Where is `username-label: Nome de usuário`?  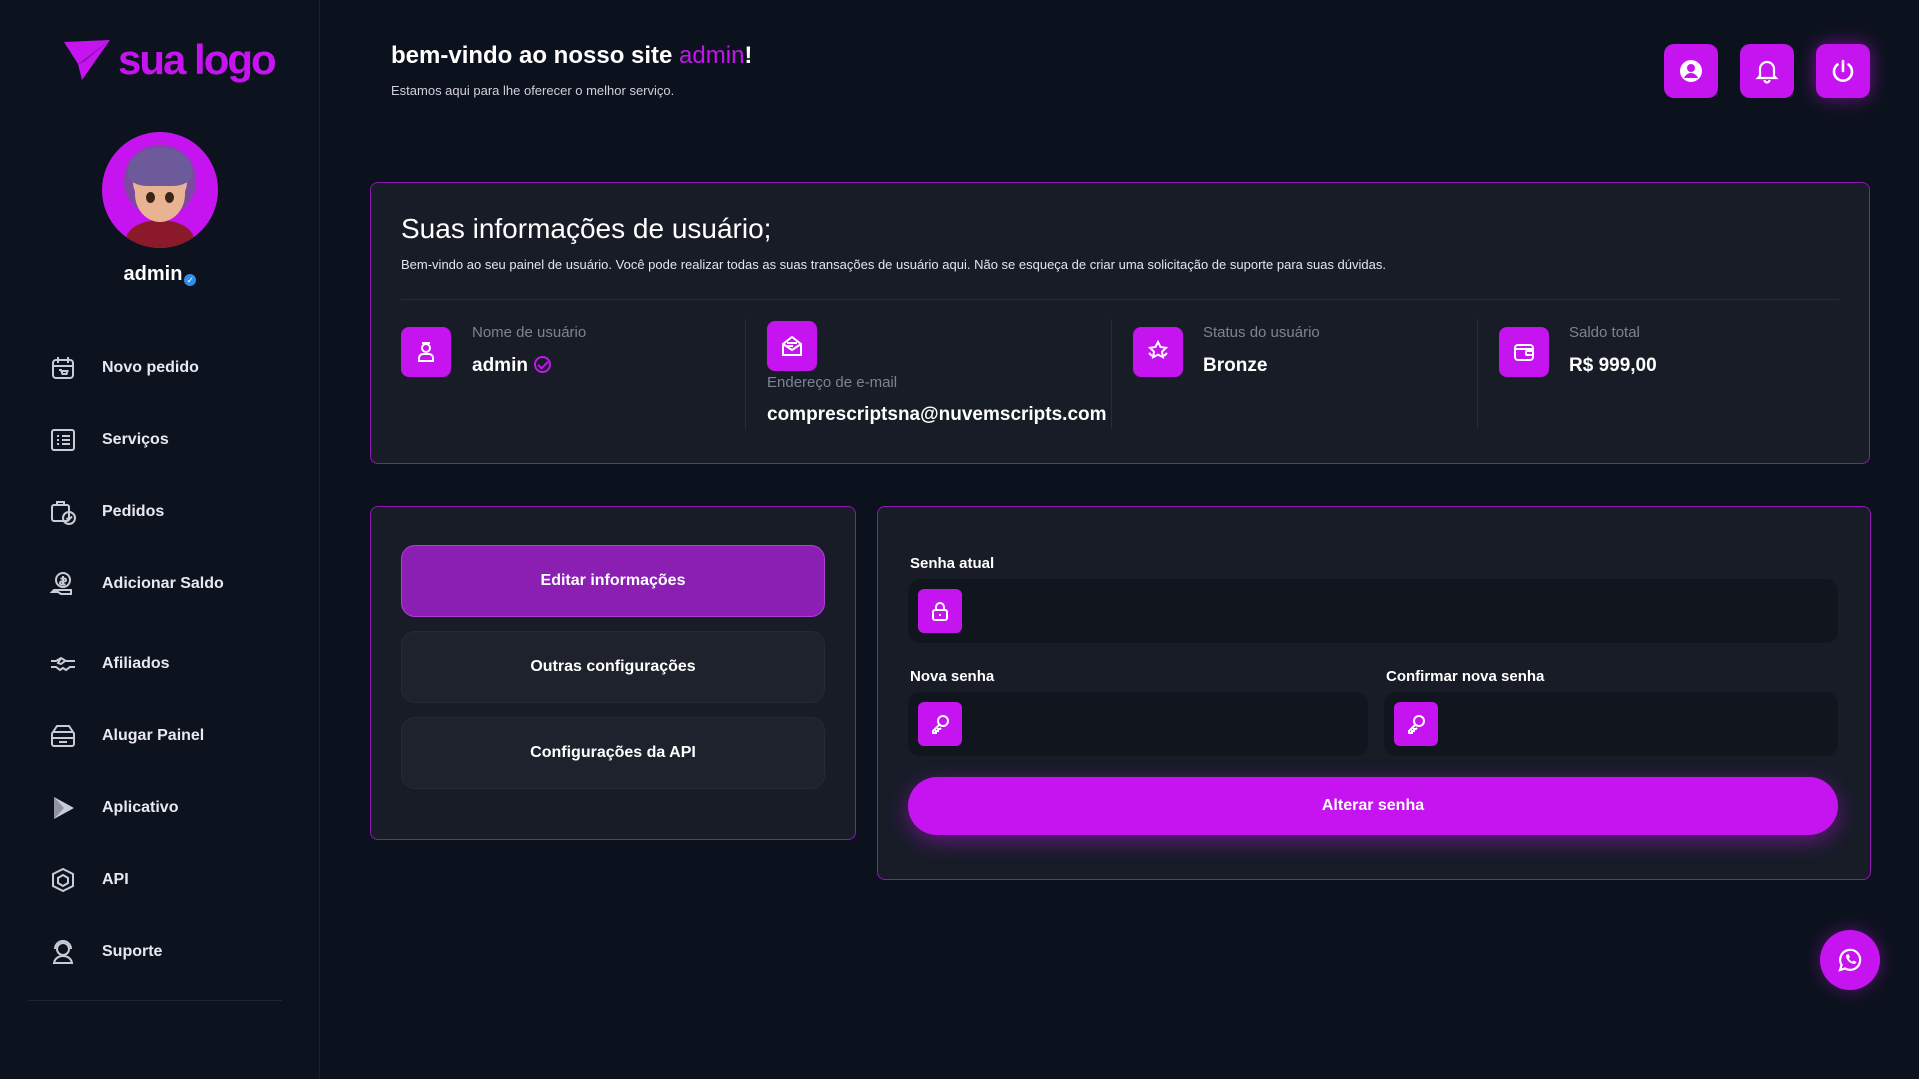
username-label: Nome de usuário is located at coordinates (529, 332).